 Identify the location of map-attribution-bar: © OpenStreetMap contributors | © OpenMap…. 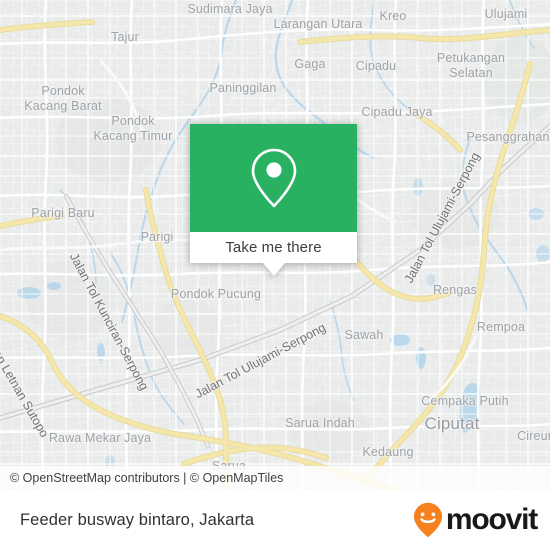
(275, 478).